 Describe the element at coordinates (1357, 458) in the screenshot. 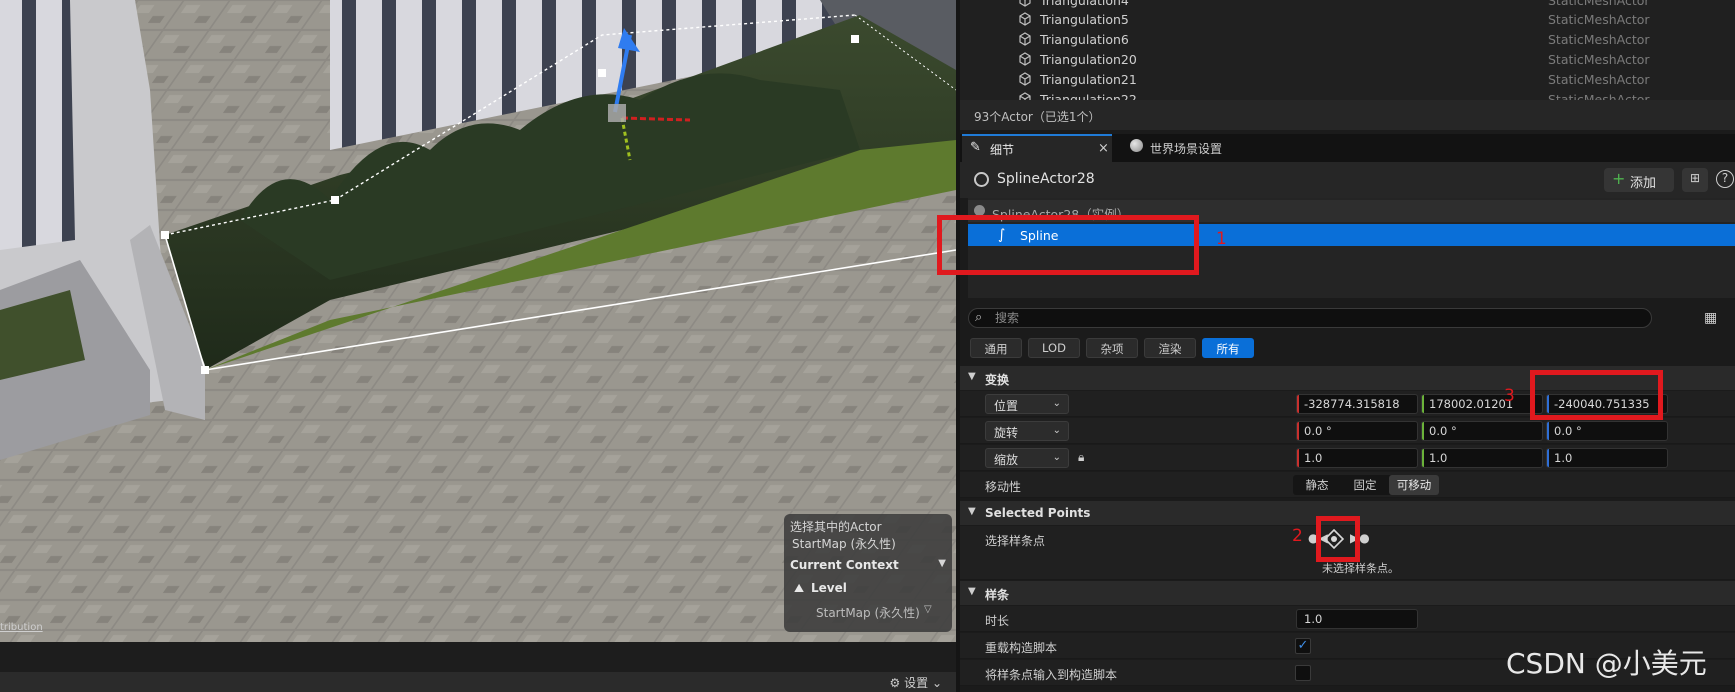

I see `scale-x-field: 1.0` at that location.